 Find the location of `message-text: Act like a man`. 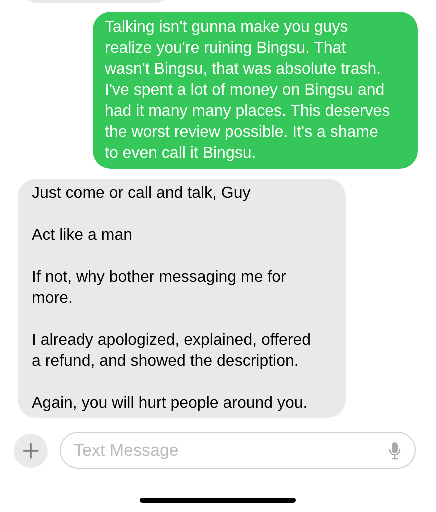

message-text: Act like a man is located at coordinates (83, 236).